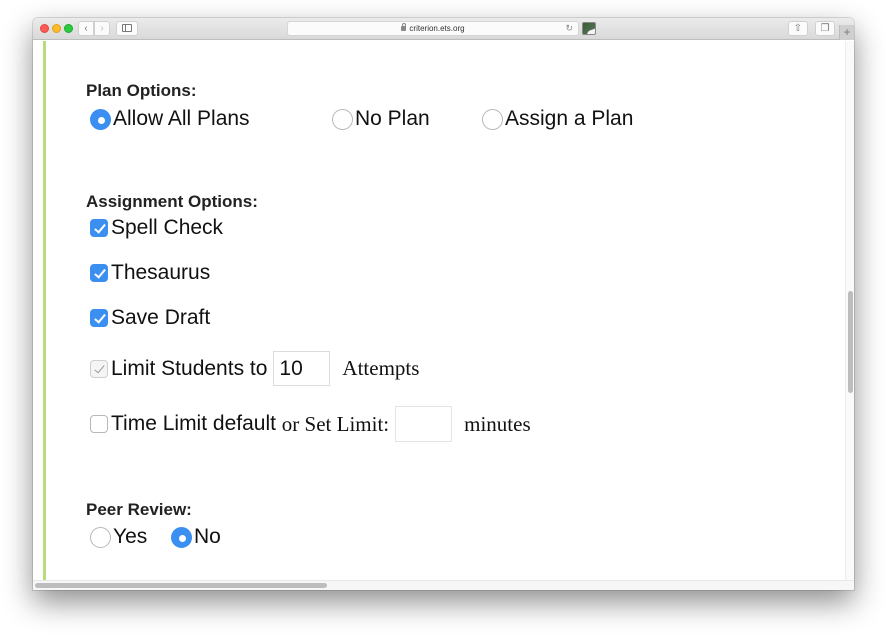 The image size is (886, 636). I want to click on horizontal-scrollbar, so click(443, 585).